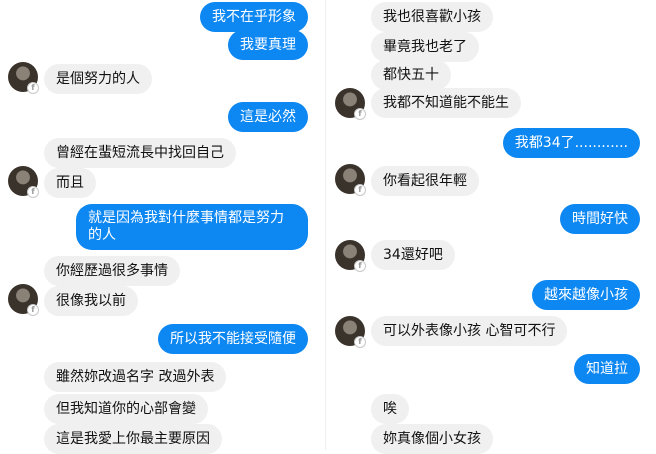 The height and width of the screenshot is (454, 656). I want to click on message-incoming: 畢竟我也老了, so click(425, 47).